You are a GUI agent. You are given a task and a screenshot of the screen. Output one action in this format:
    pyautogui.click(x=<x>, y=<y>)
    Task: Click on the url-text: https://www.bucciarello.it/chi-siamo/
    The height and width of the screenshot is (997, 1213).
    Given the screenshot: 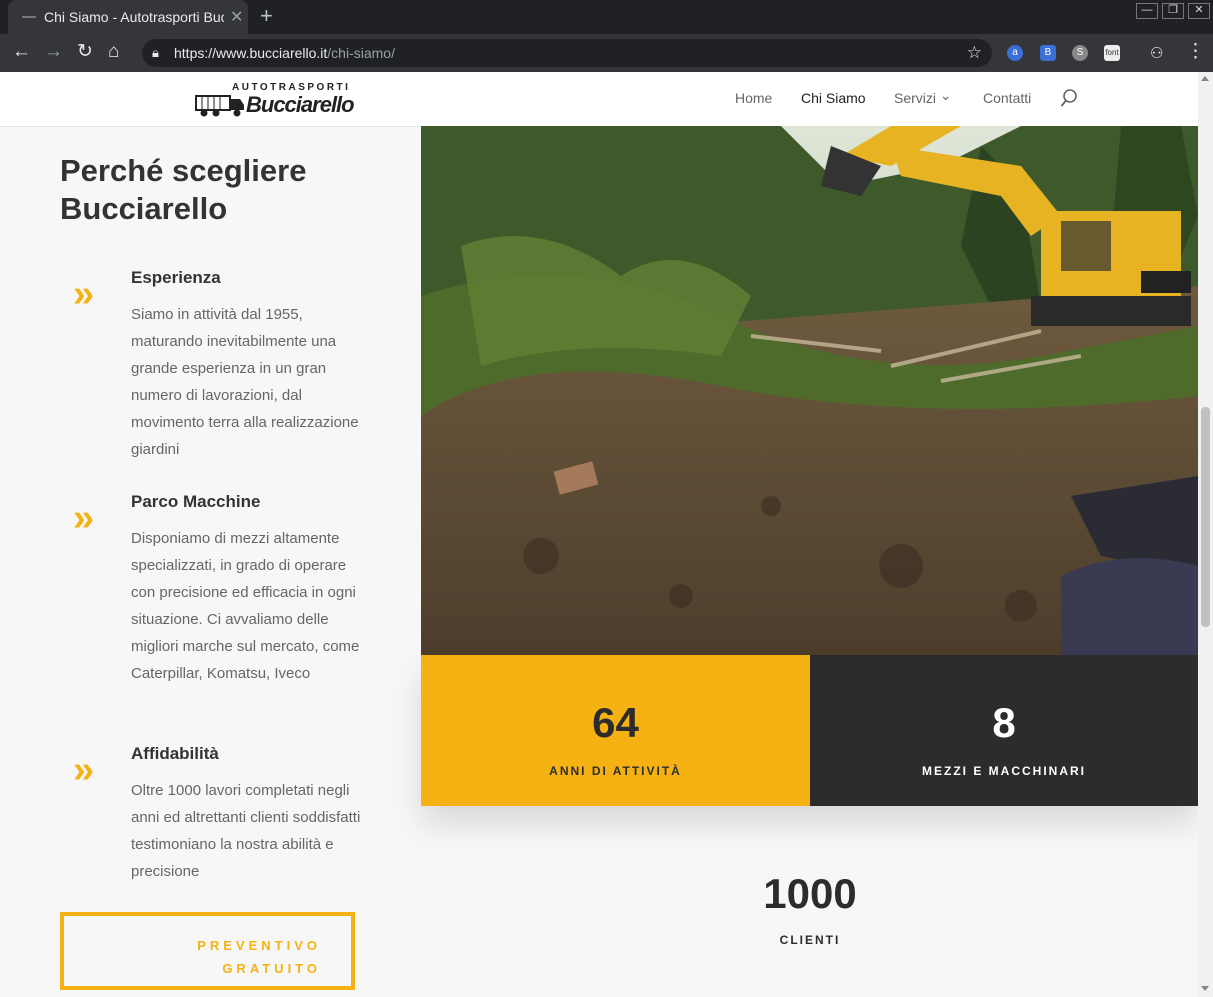 What is the action you would take?
    pyautogui.click(x=284, y=53)
    